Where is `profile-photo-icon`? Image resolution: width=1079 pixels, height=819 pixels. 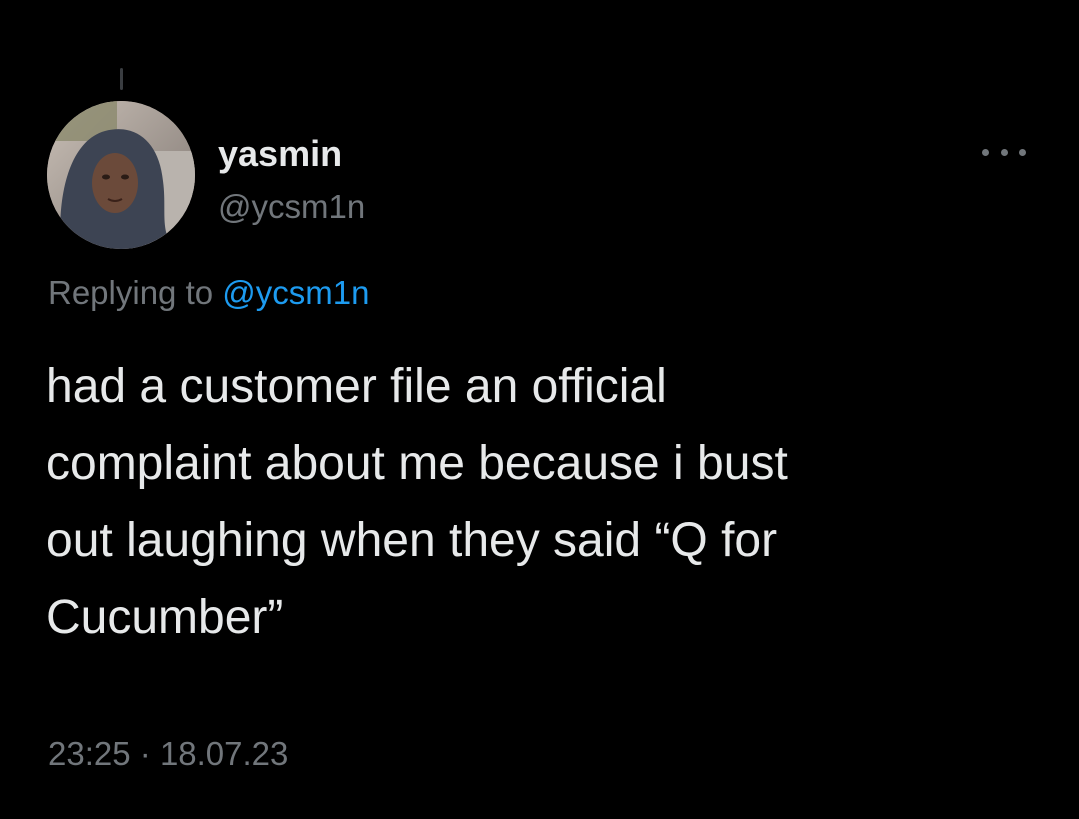
profile-photo-icon is located at coordinates (121, 175).